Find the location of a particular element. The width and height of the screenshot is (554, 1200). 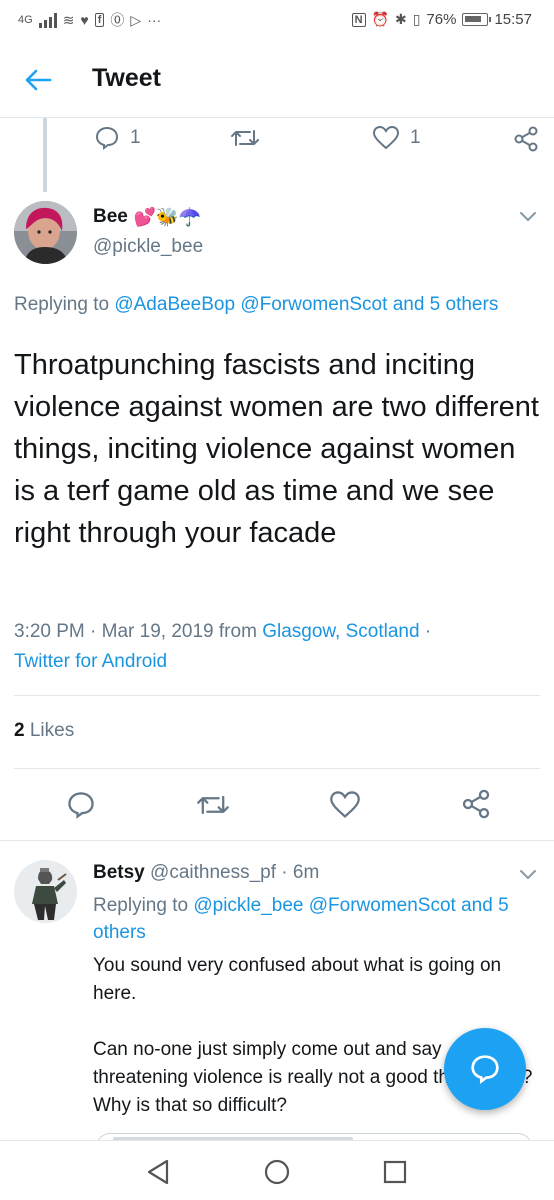

triangle-back-icon is located at coordinates (158, 1172).